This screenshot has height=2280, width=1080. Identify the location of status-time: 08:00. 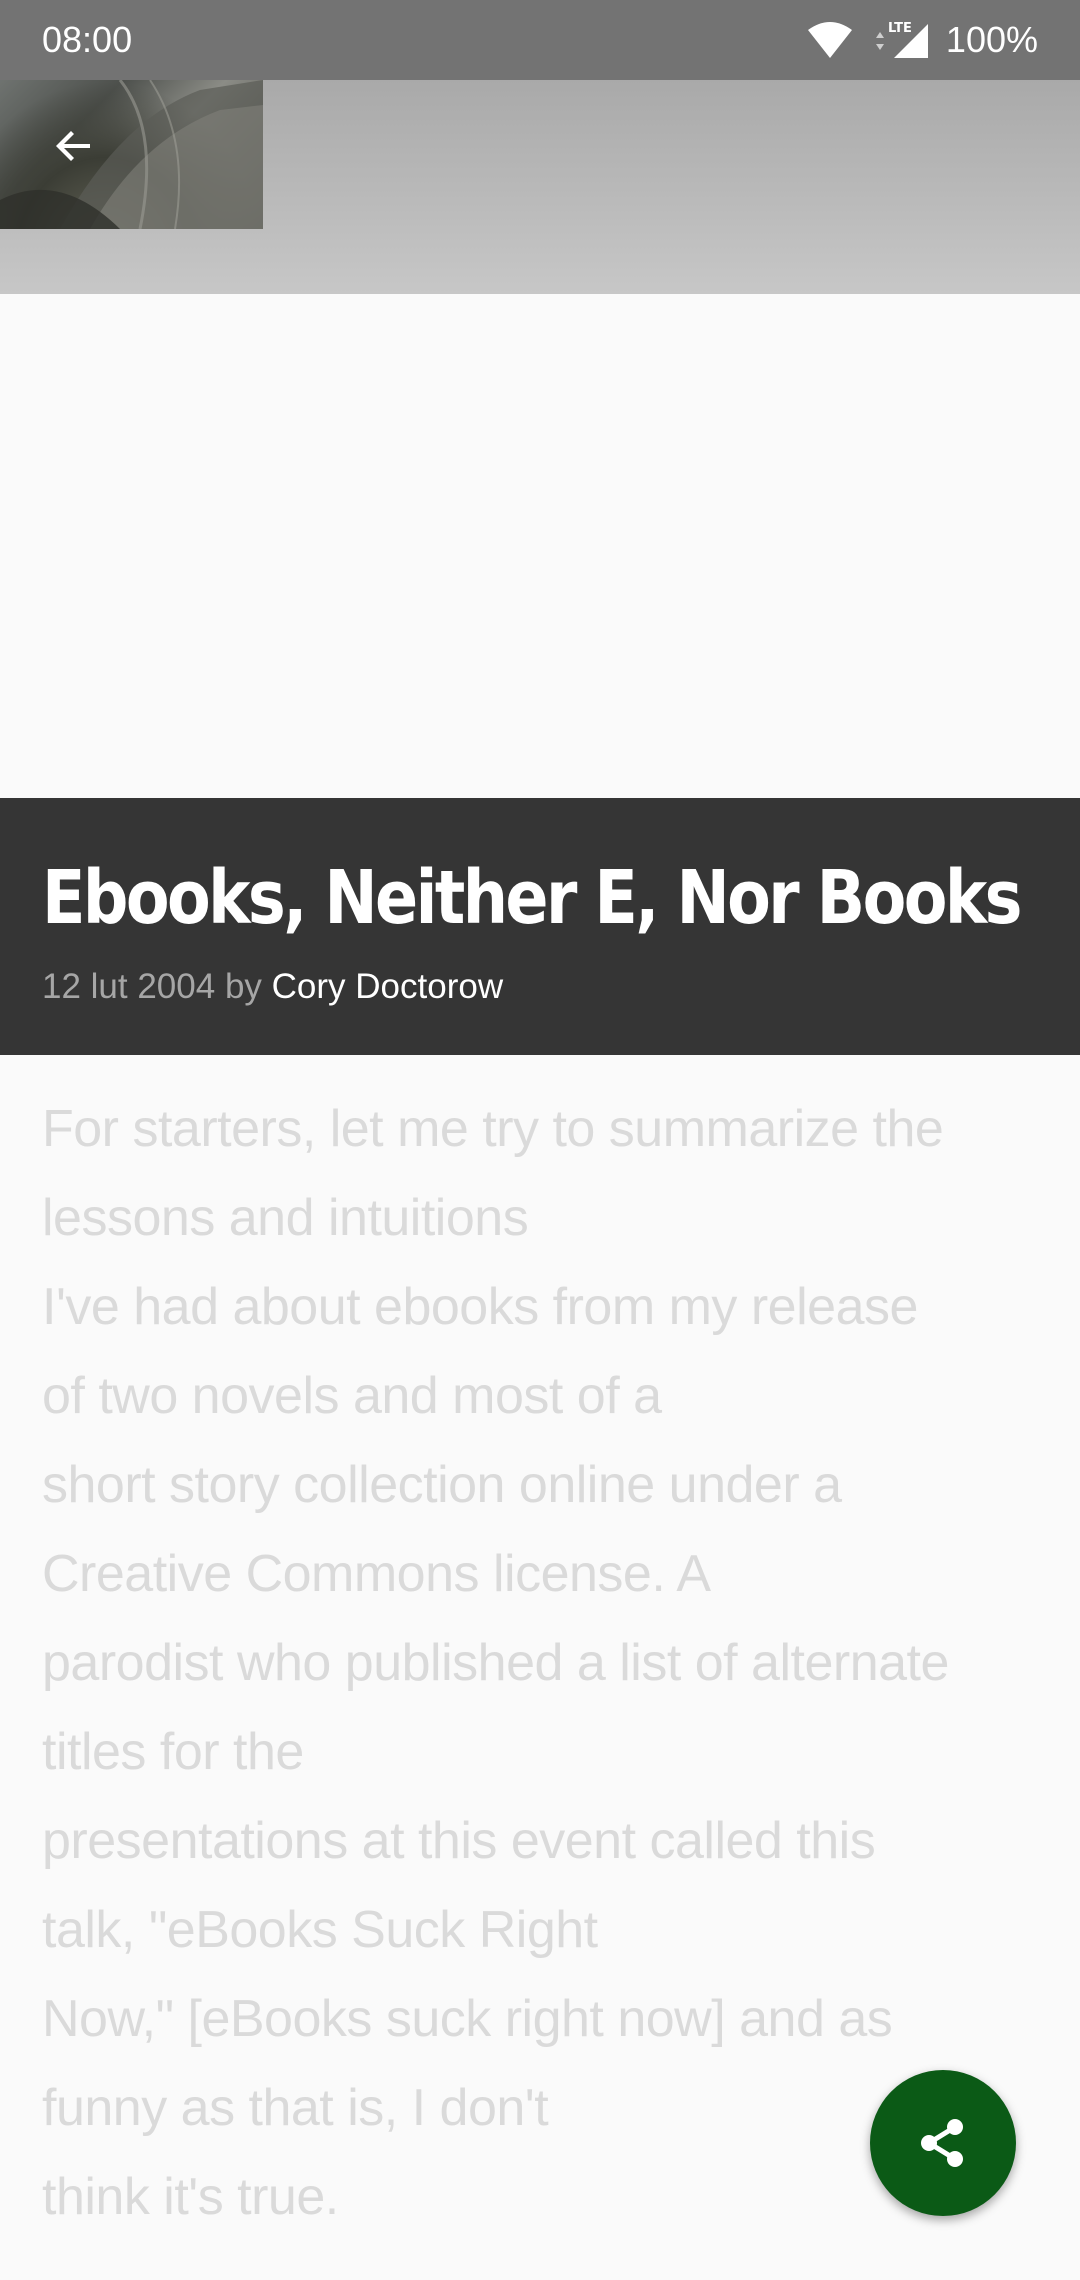
(87, 39).